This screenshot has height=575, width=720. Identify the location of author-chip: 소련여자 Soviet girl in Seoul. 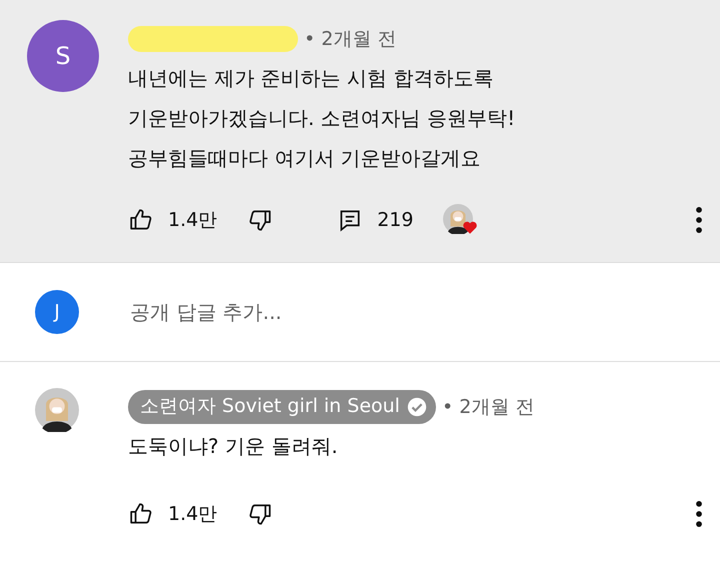
(282, 407).